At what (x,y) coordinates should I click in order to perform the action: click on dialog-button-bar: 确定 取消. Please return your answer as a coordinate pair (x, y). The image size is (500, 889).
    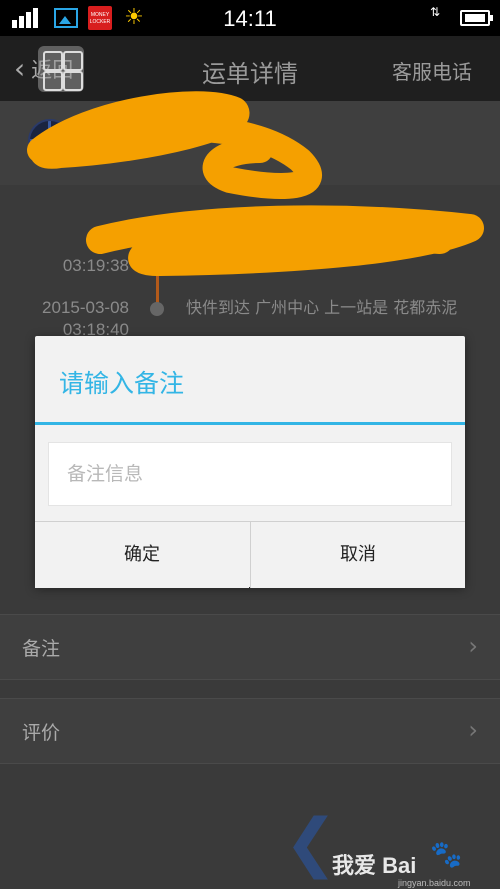
    Looking at the image, I should click on (250, 554).